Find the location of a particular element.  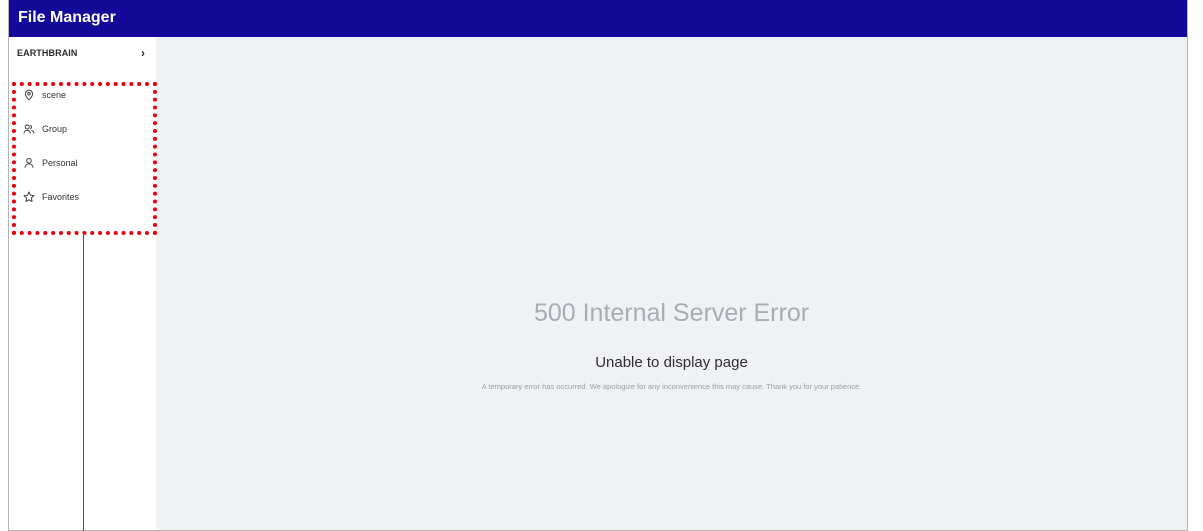

error-code-heading: 500 Internal Server Error is located at coordinates (671, 313).